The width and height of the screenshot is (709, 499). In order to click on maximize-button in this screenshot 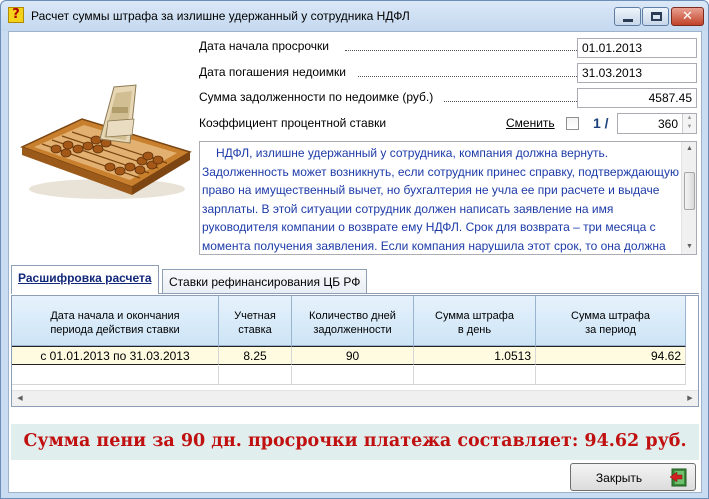, I will do `click(655, 16)`.